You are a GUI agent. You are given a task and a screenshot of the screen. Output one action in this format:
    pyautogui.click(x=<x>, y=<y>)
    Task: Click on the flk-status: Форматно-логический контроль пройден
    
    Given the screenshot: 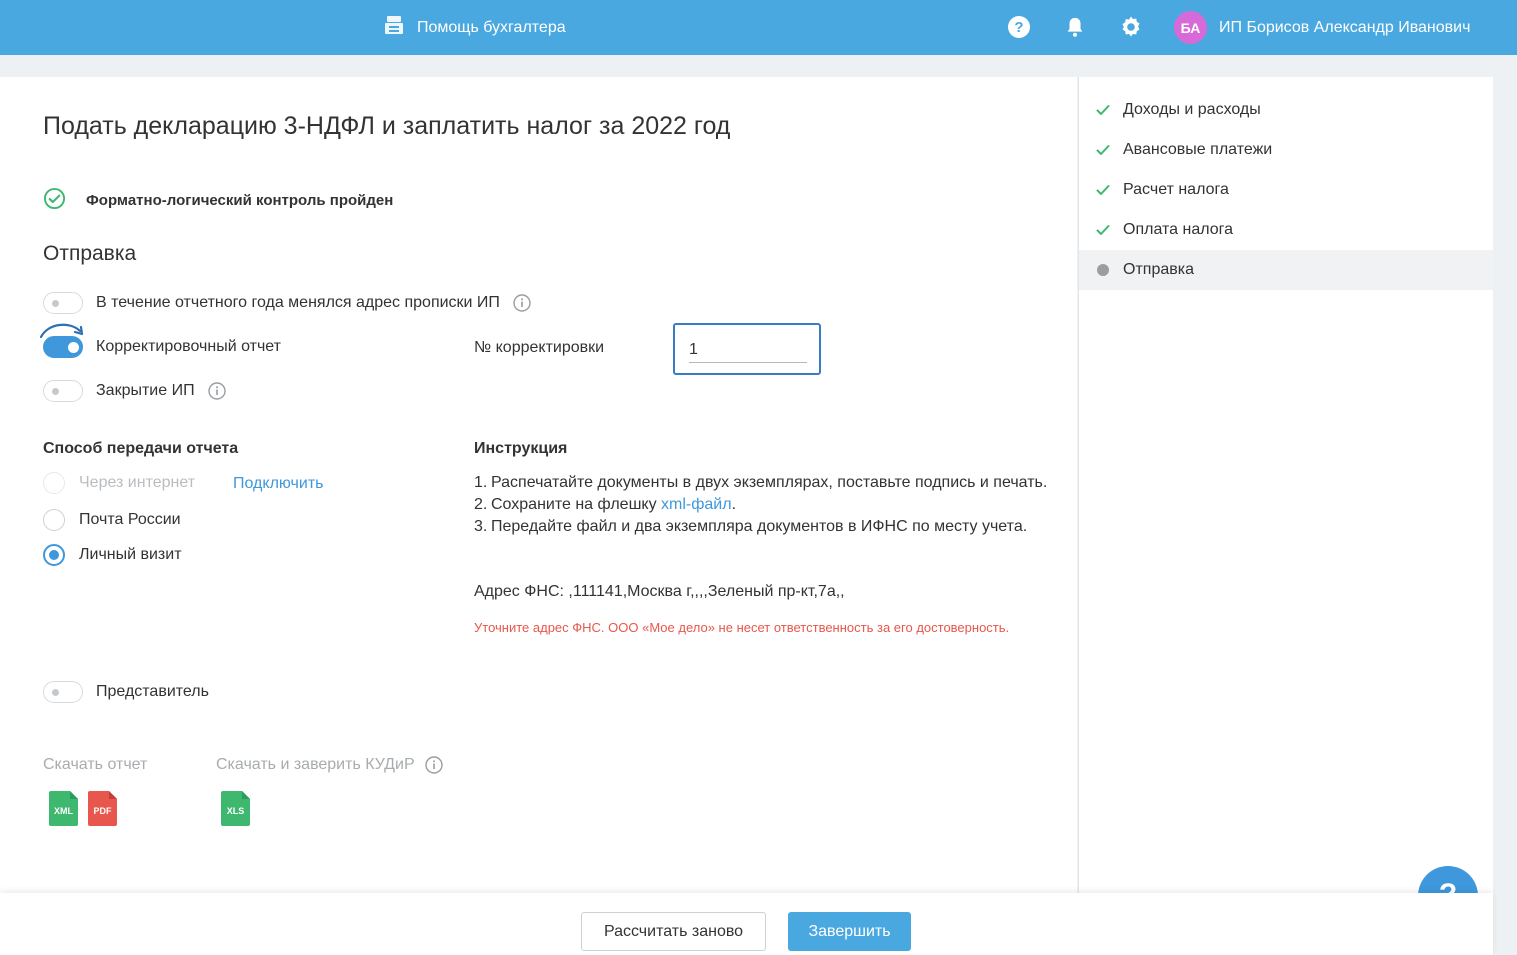 What is the action you would take?
    pyautogui.click(x=218, y=200)
    